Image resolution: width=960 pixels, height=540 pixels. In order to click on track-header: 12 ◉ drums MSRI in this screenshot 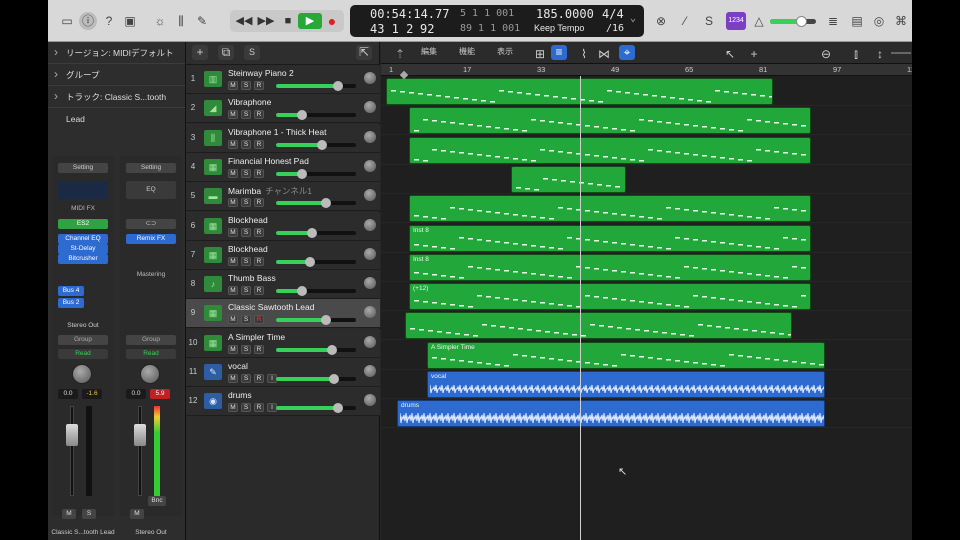, I will do `click(283, 402)`.